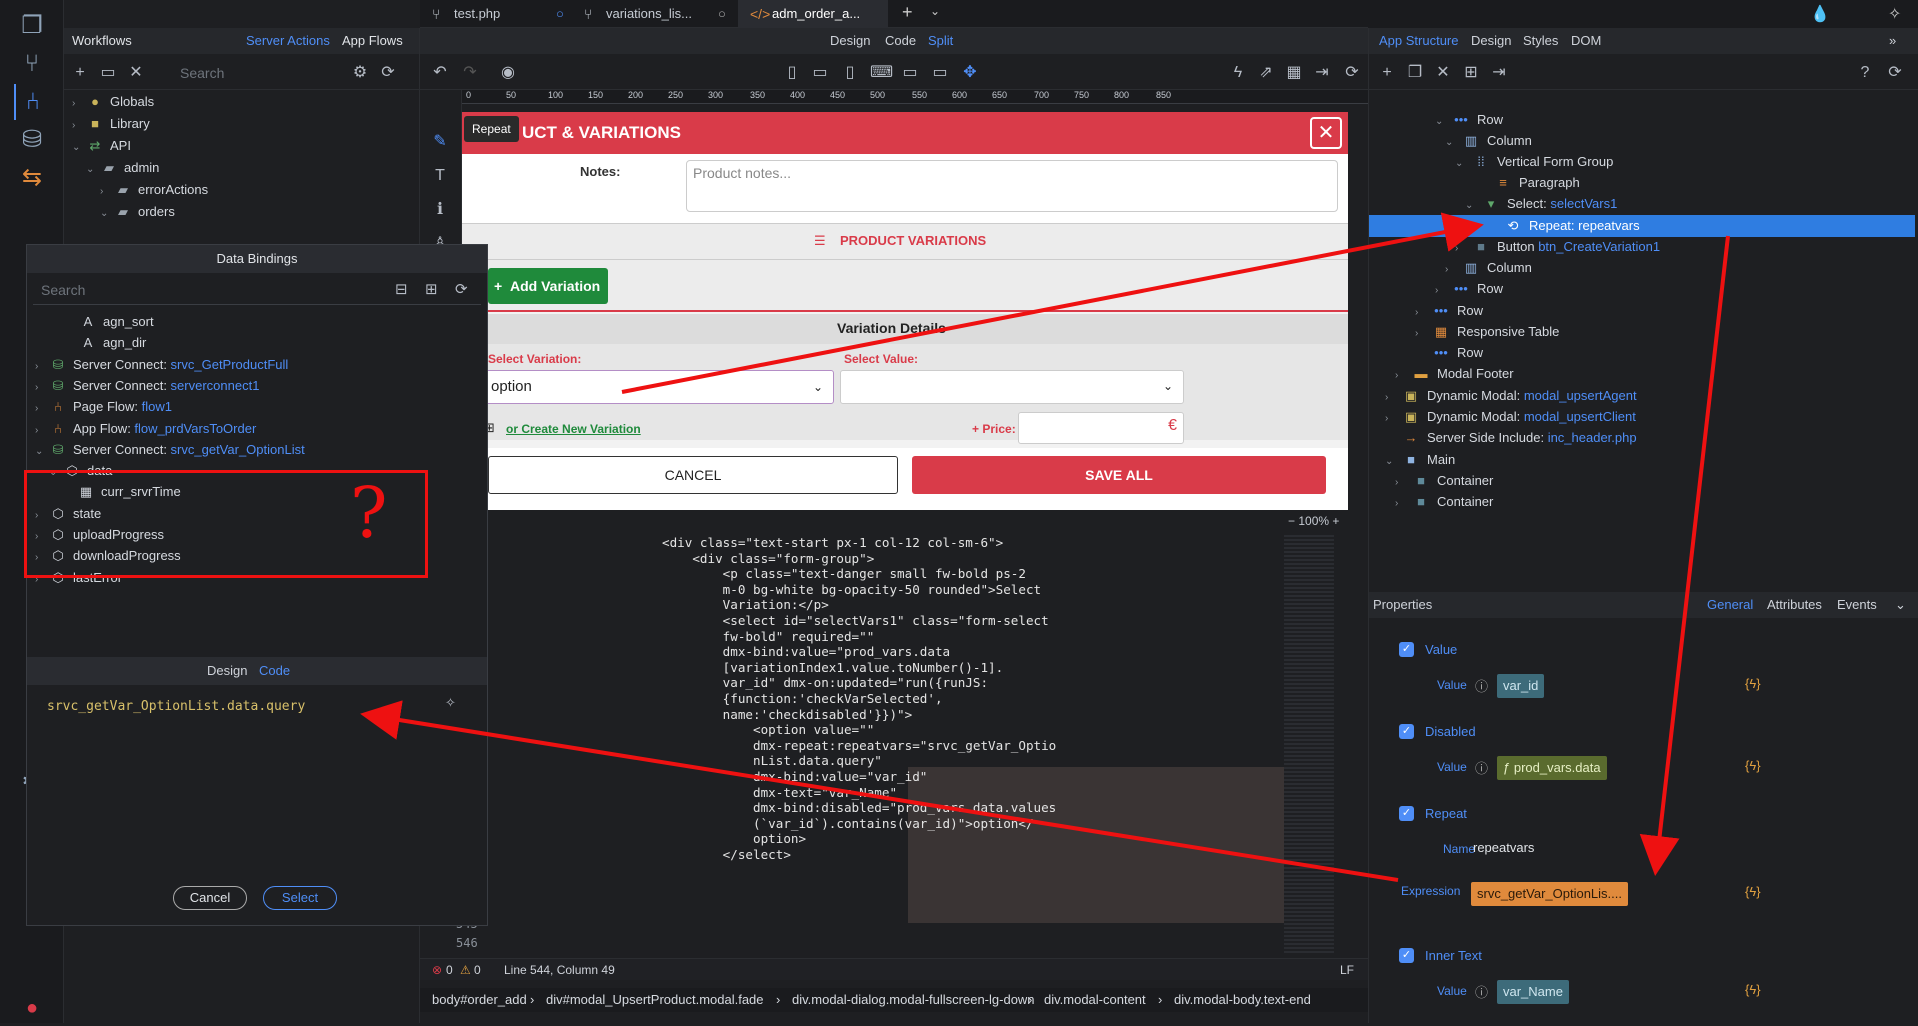  Describe the element at coordinates (1865, 73) in the screenshot. I see `help-icon: ?` at that location.